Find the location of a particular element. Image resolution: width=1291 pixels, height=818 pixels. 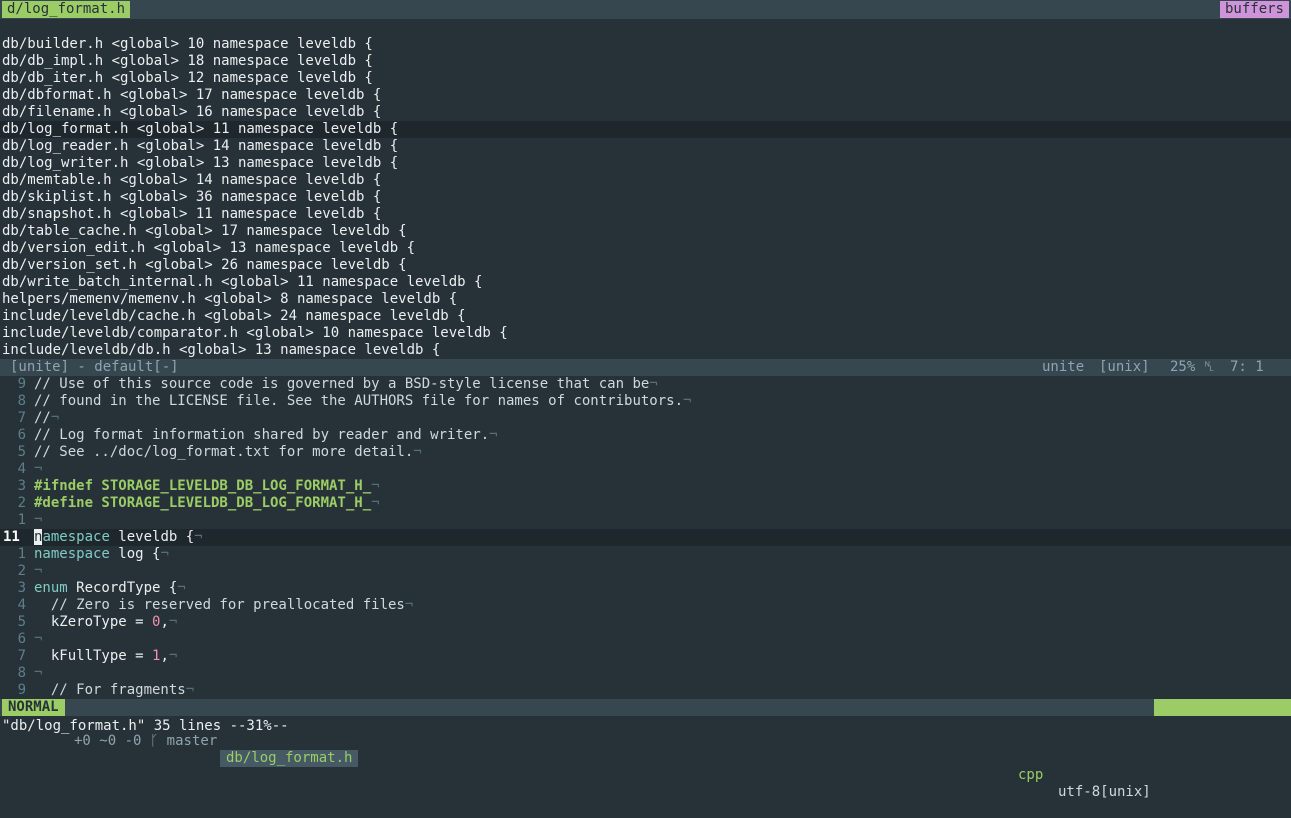

line-code: // For fragments¬ is located at coordinates (114, 690).